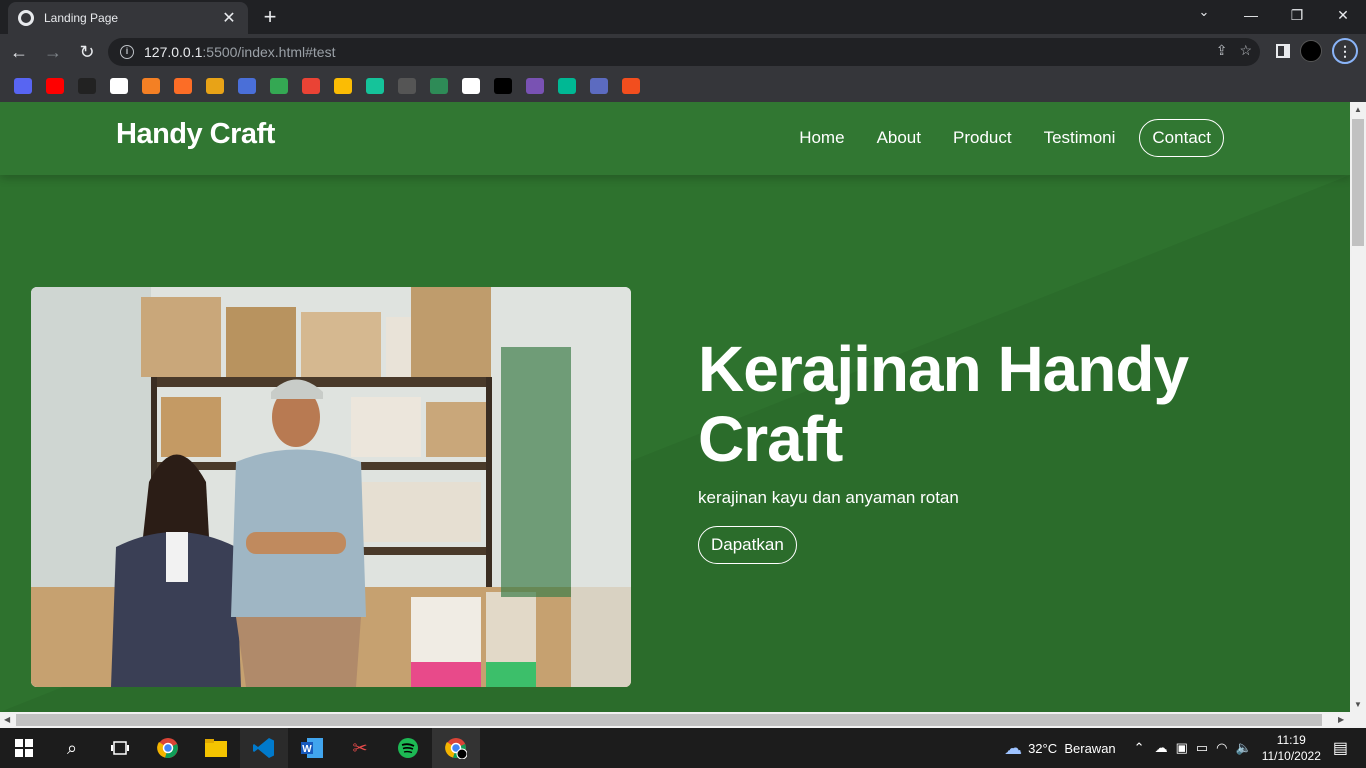 Image resolution: width=1366 pixels, height=768 pixels. Describe the element at coordinates (183, 86) in the screenshot. I see `bookmark-gitlab-icon` at that location.